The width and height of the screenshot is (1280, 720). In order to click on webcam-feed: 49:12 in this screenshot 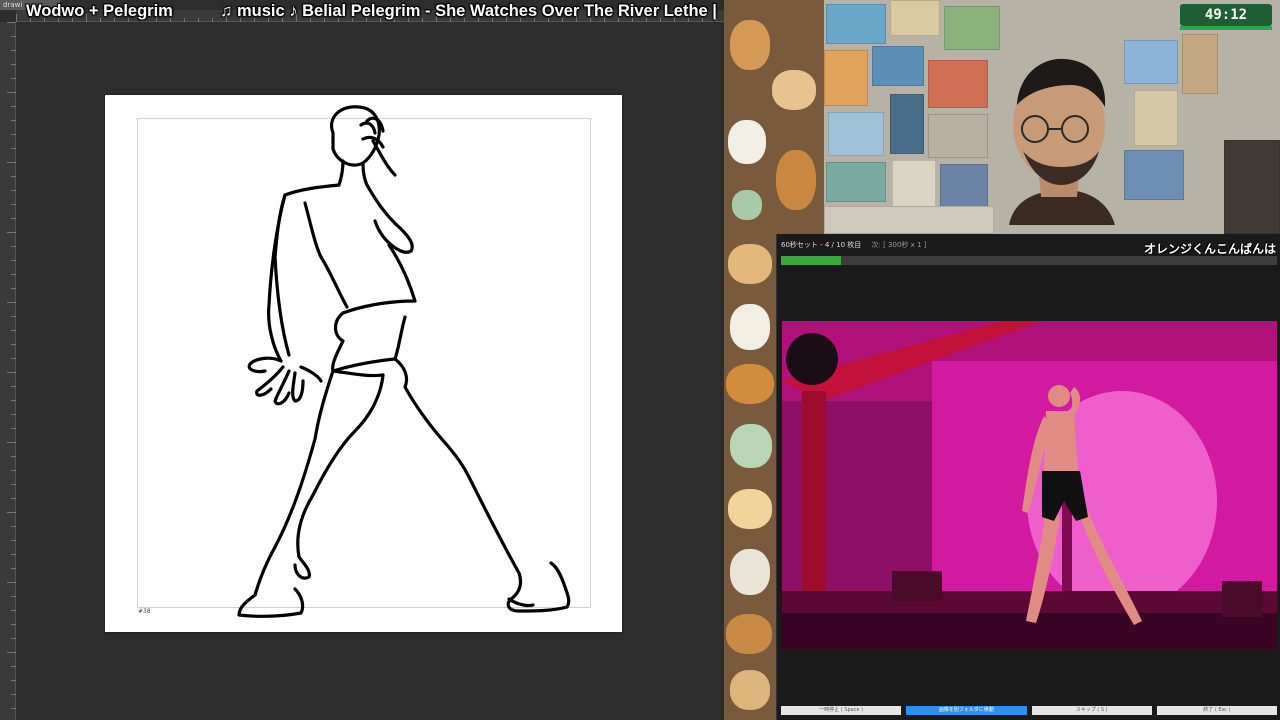, I will do `click(1052, 117)`.